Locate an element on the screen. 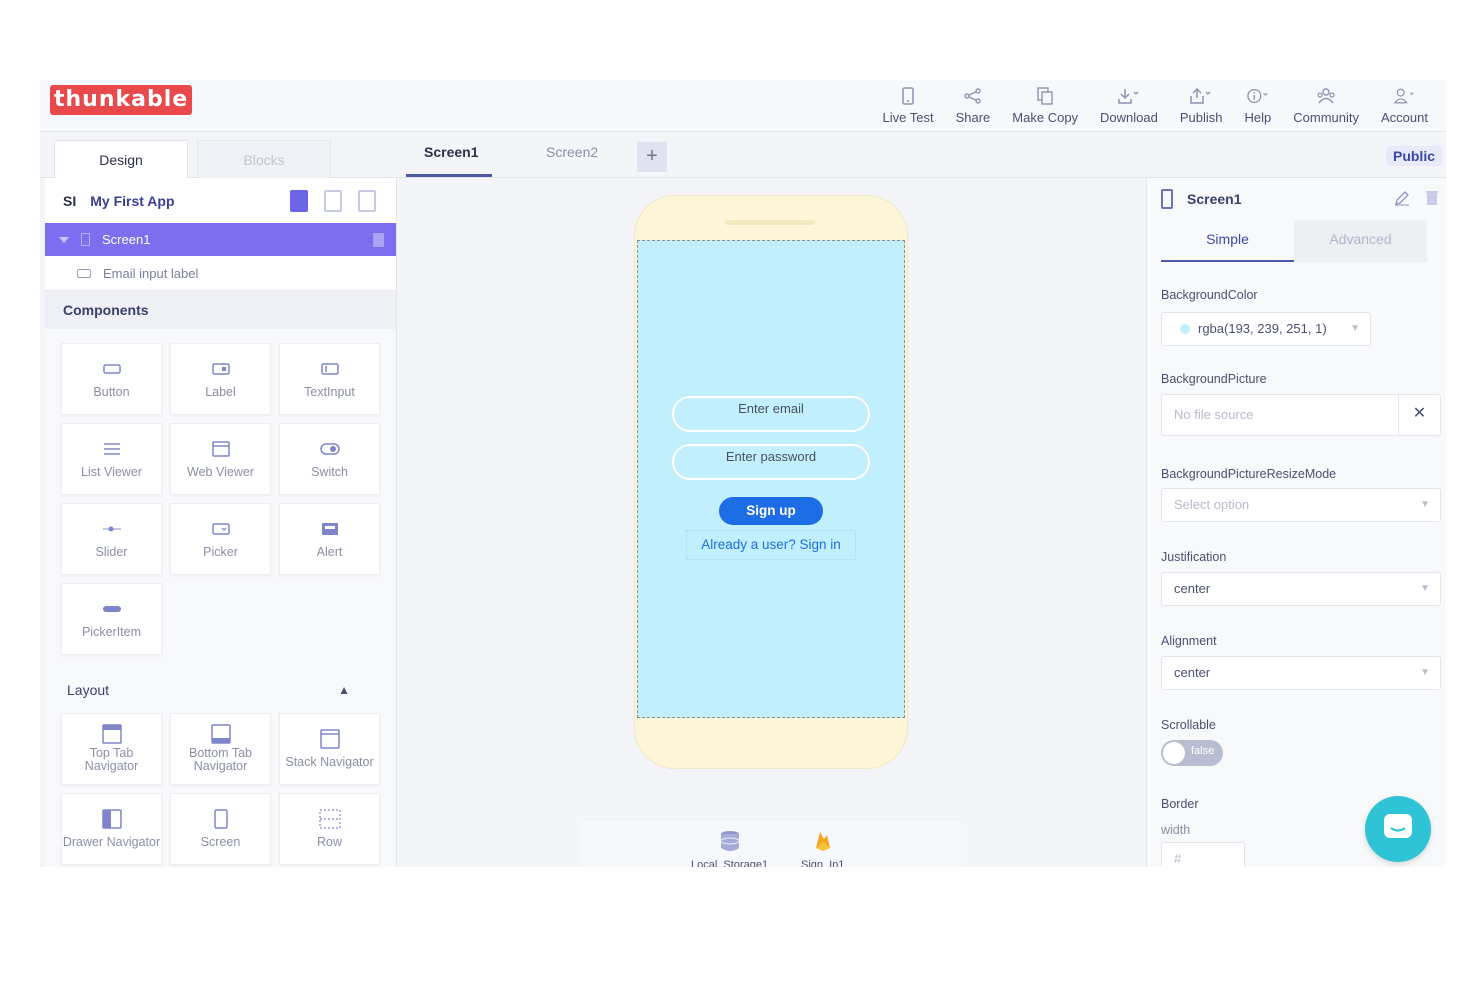 The width and height of the screenshot is (1480, 987). bg-picture-label: BackgroundPicture is located at coordinates (1214, 379).